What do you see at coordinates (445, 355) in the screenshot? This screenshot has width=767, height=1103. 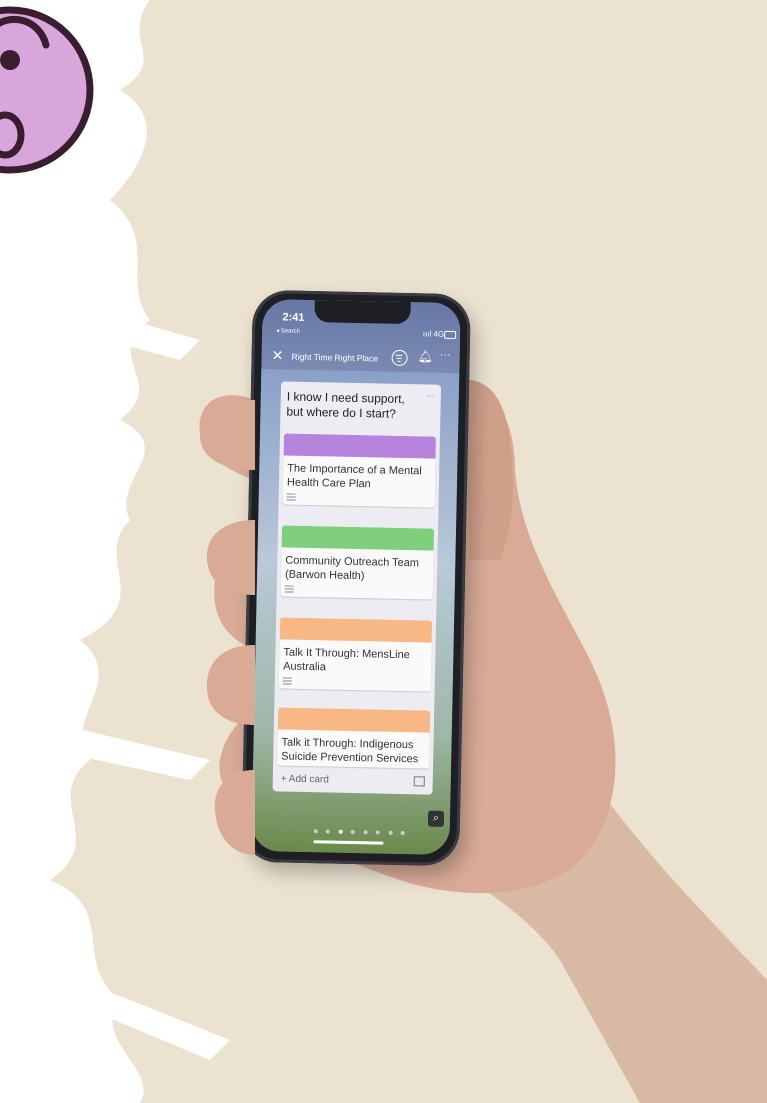 I see `more-icon: ···` at bounding box center [445, 355].